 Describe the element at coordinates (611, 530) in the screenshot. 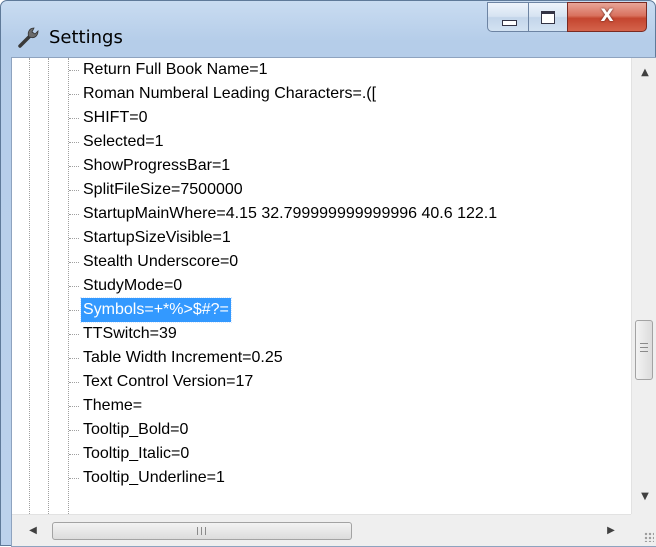

I see `scroll-right-arrow-icon: ▶` at that location.